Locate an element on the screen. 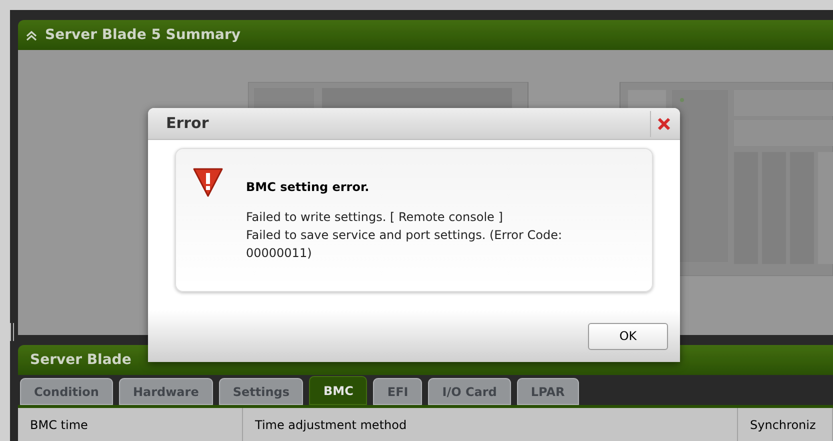 The image size is (833, 441). splitter-grip-icon is located at coordinates (12, 332).